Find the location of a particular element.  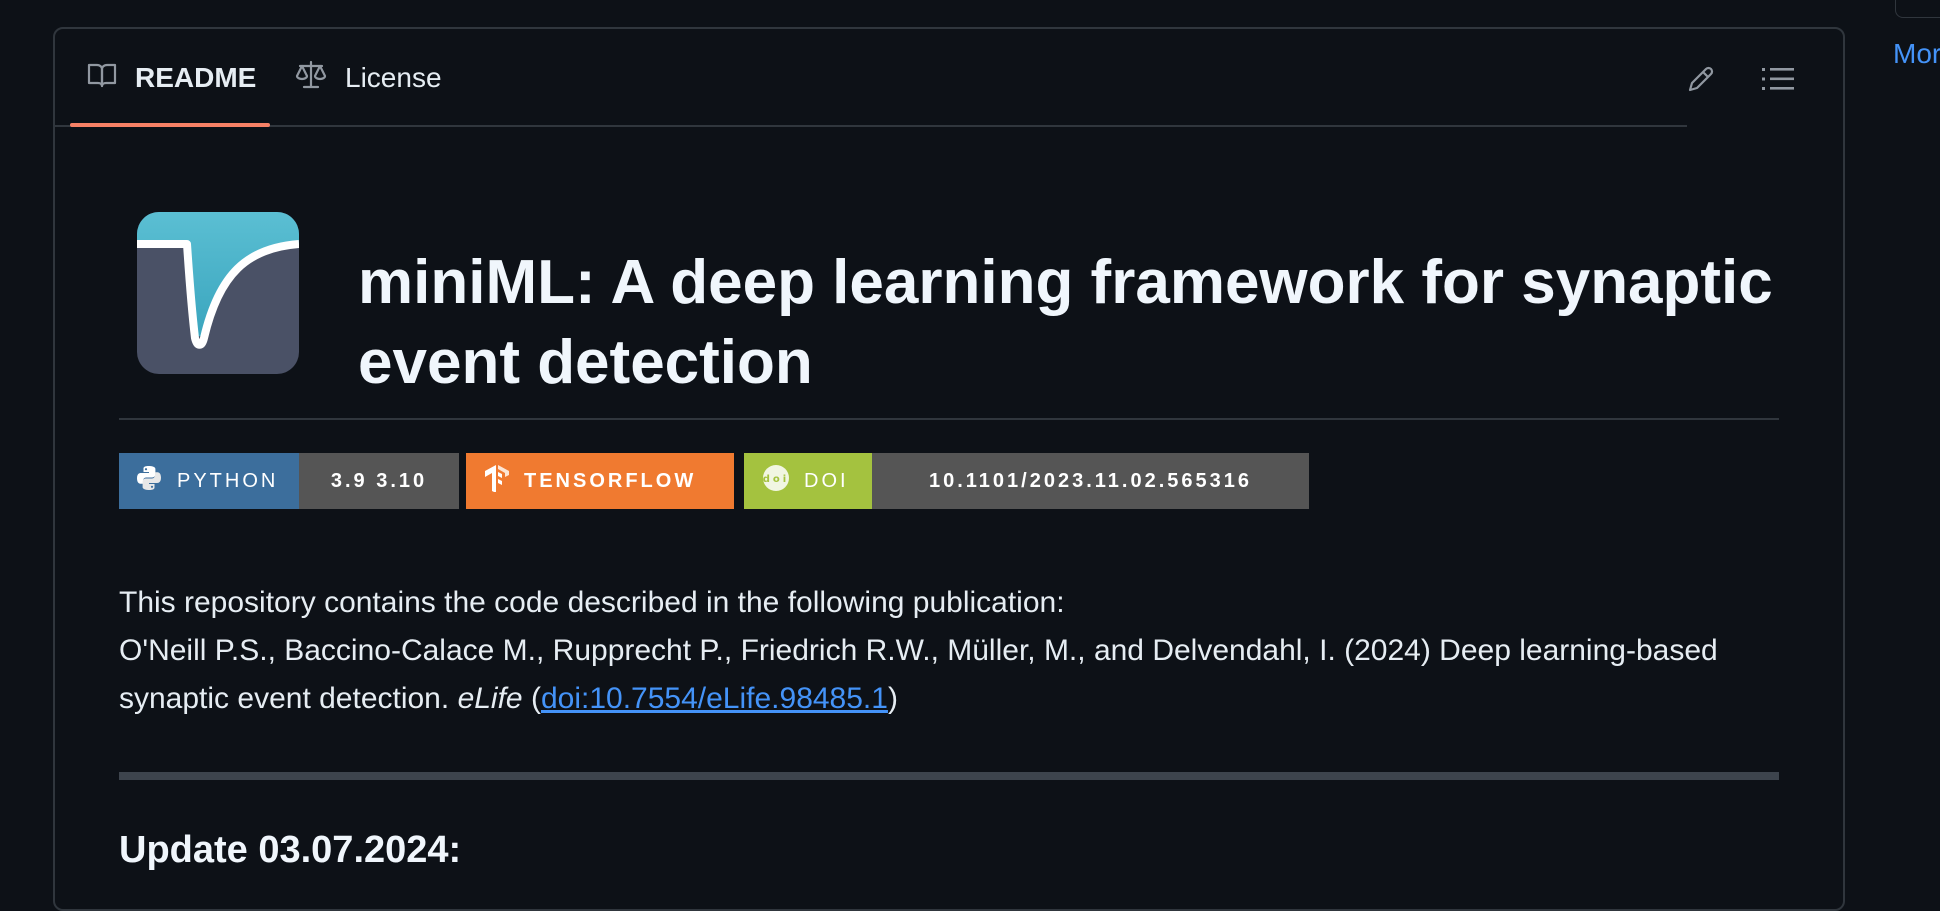

sidebar-box is located at coordinates (1917, 9).